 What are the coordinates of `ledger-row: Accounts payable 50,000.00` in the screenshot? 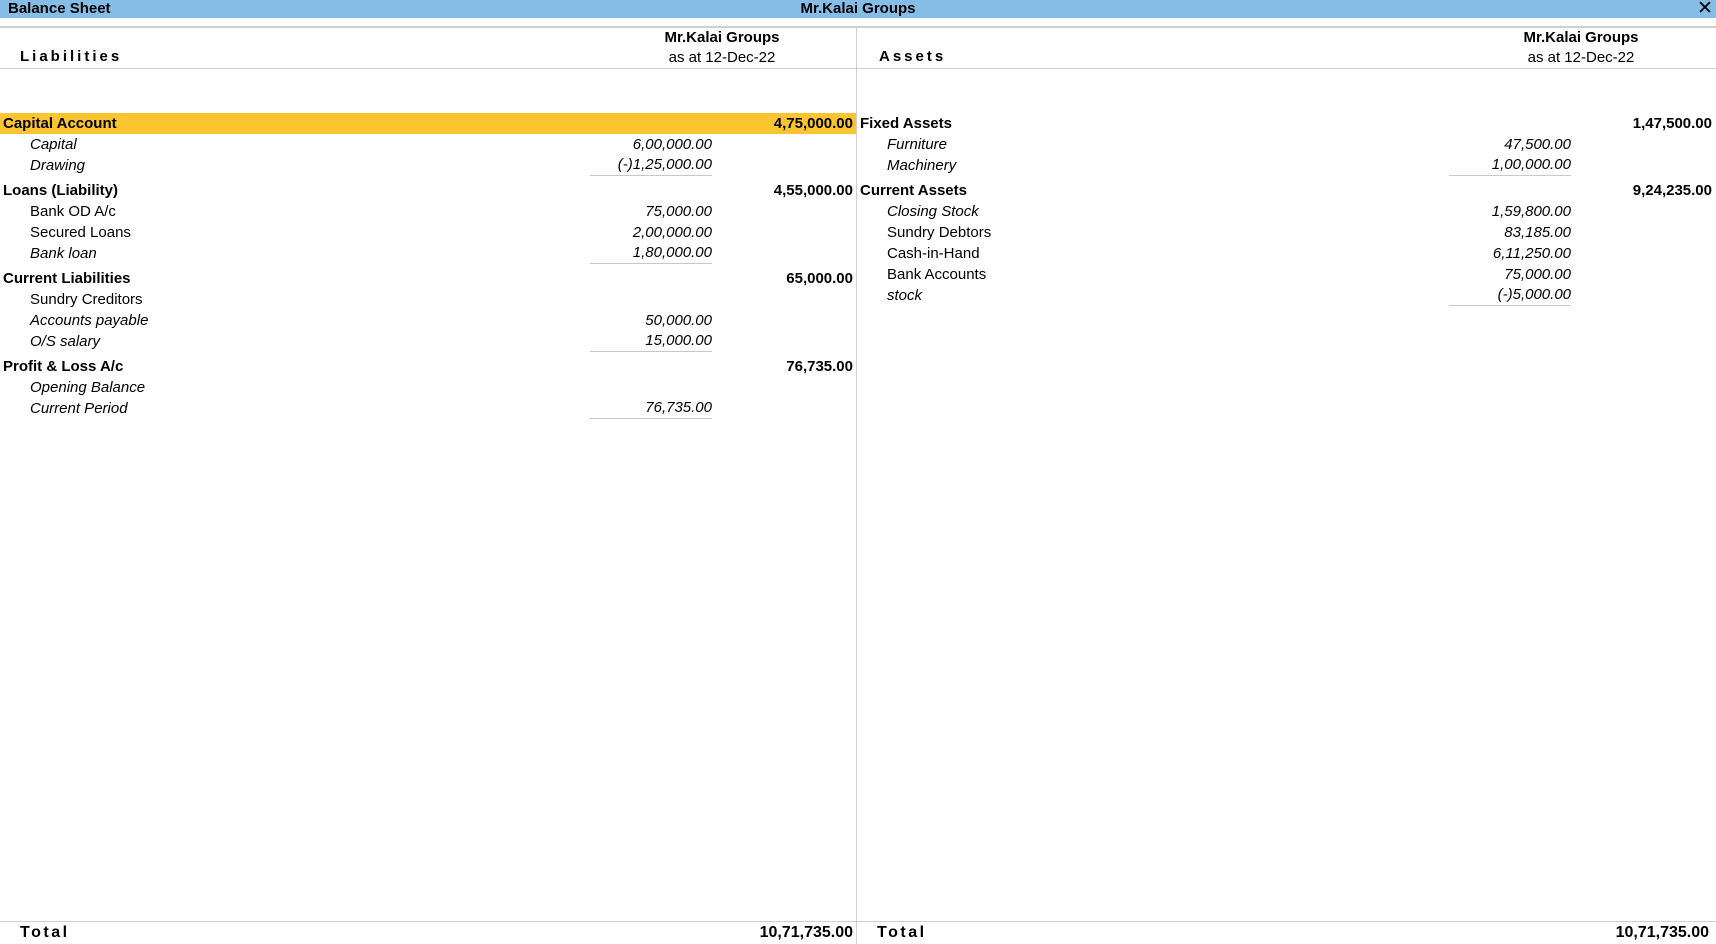 It's located at (428, 320).